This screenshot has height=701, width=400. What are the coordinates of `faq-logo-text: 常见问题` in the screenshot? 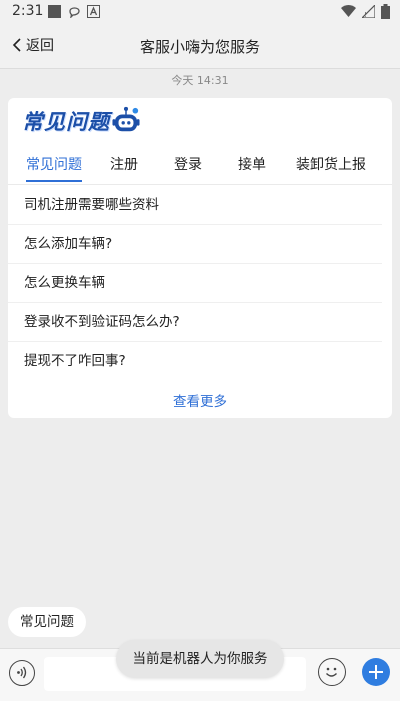 It's located at (66, 122).